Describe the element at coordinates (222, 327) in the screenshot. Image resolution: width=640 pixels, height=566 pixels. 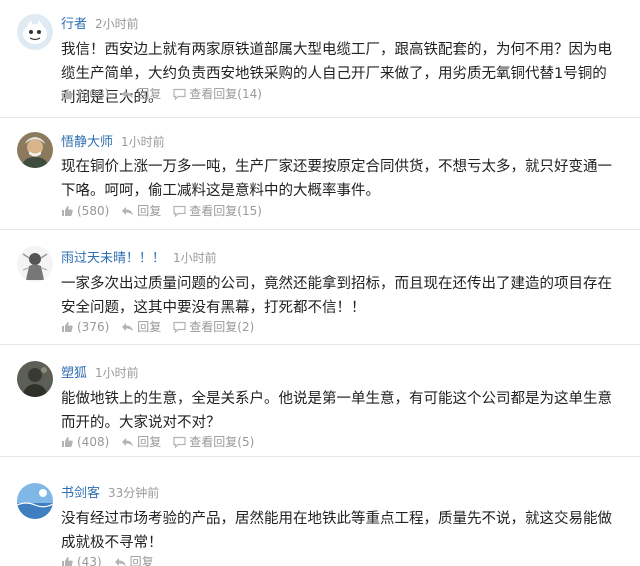
I see `view-replies-label: 查看回复(2)` at that location.